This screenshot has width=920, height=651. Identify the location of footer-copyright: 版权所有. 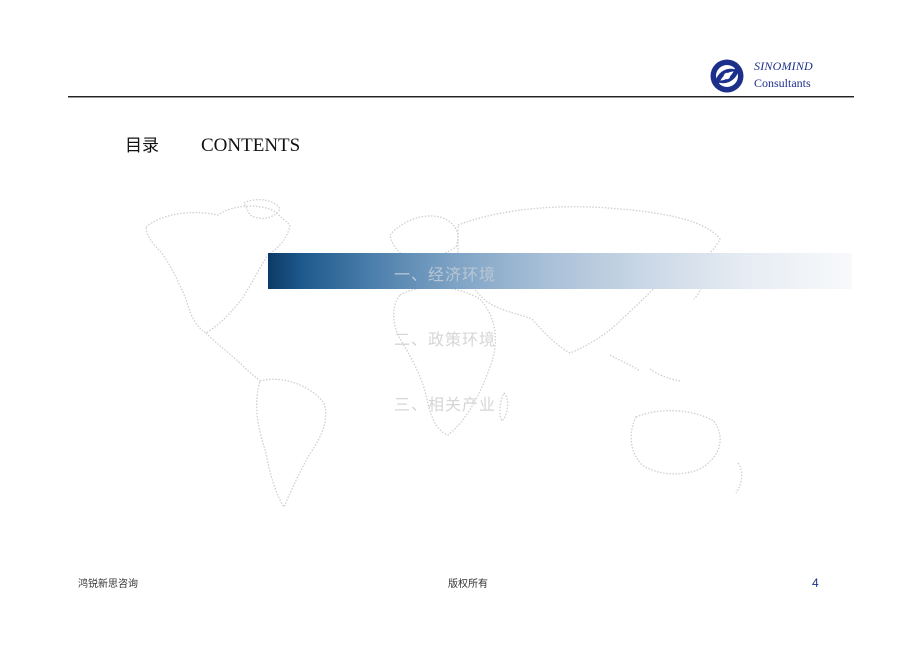
(468, 584).